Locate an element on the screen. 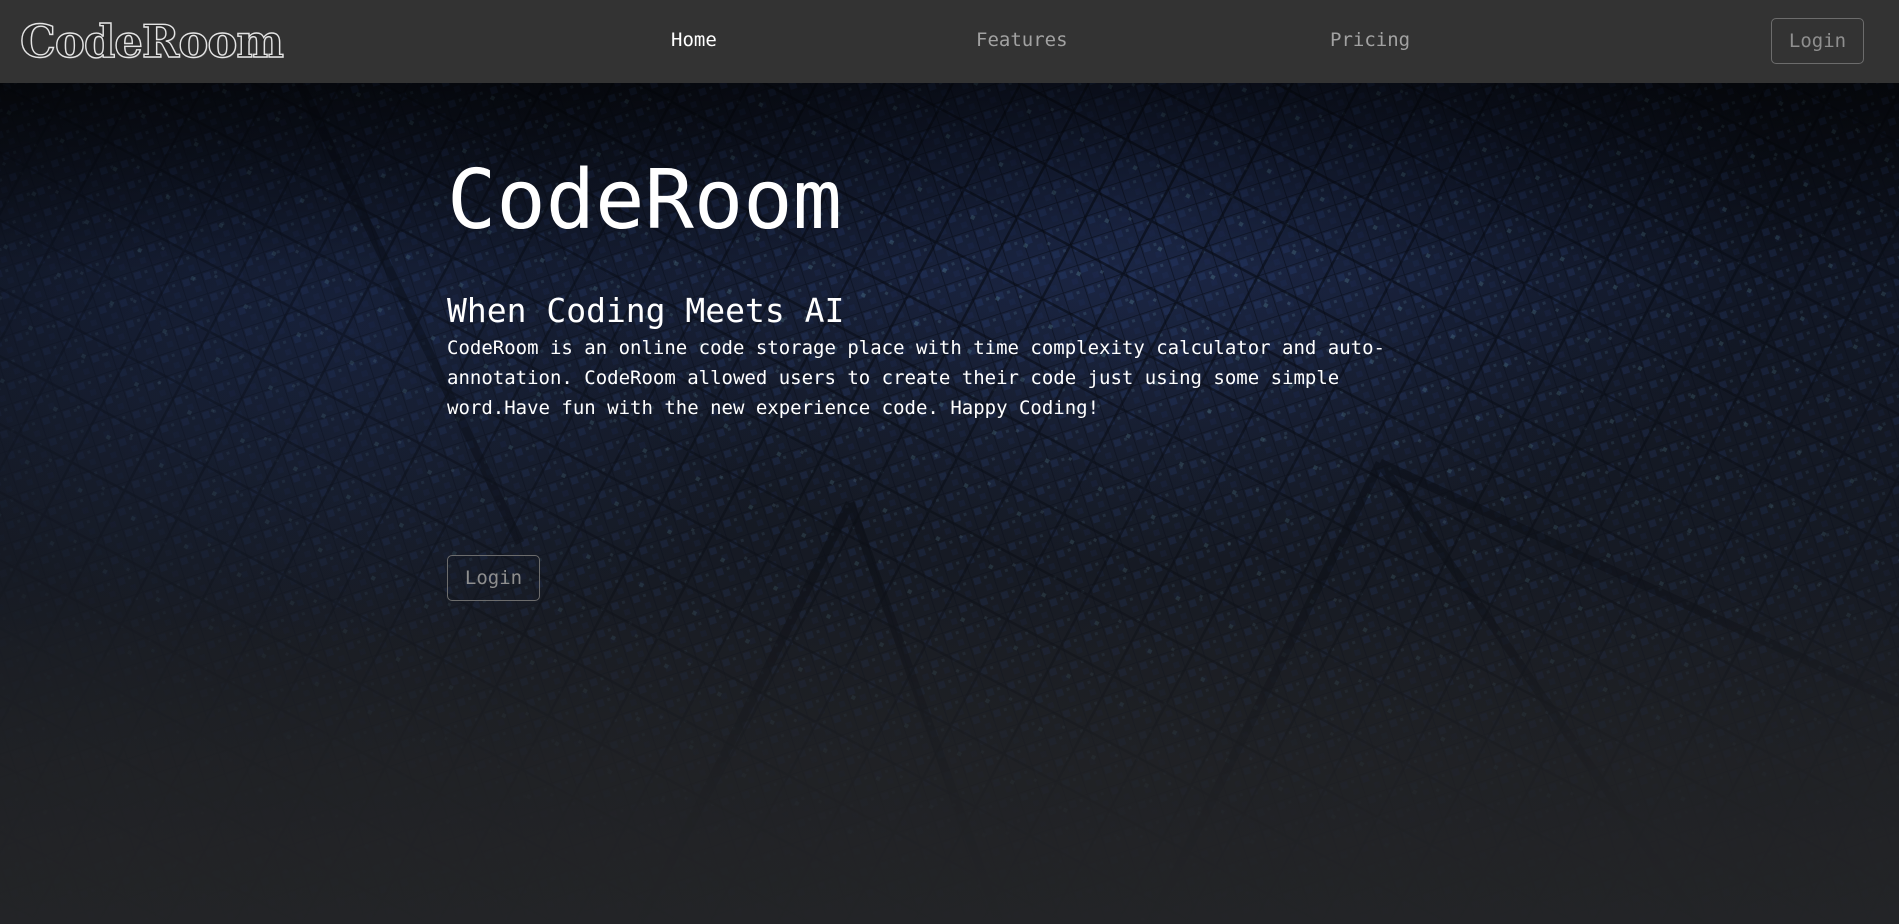 The image size is (1899, 924). hero-title: CodeRoom is located at coordinates (644, 200).